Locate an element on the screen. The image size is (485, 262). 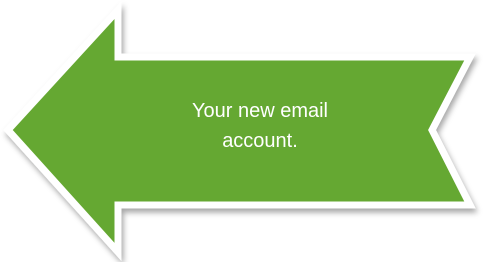
callout-message: Your new email account. is located at coordinates (260, 126).